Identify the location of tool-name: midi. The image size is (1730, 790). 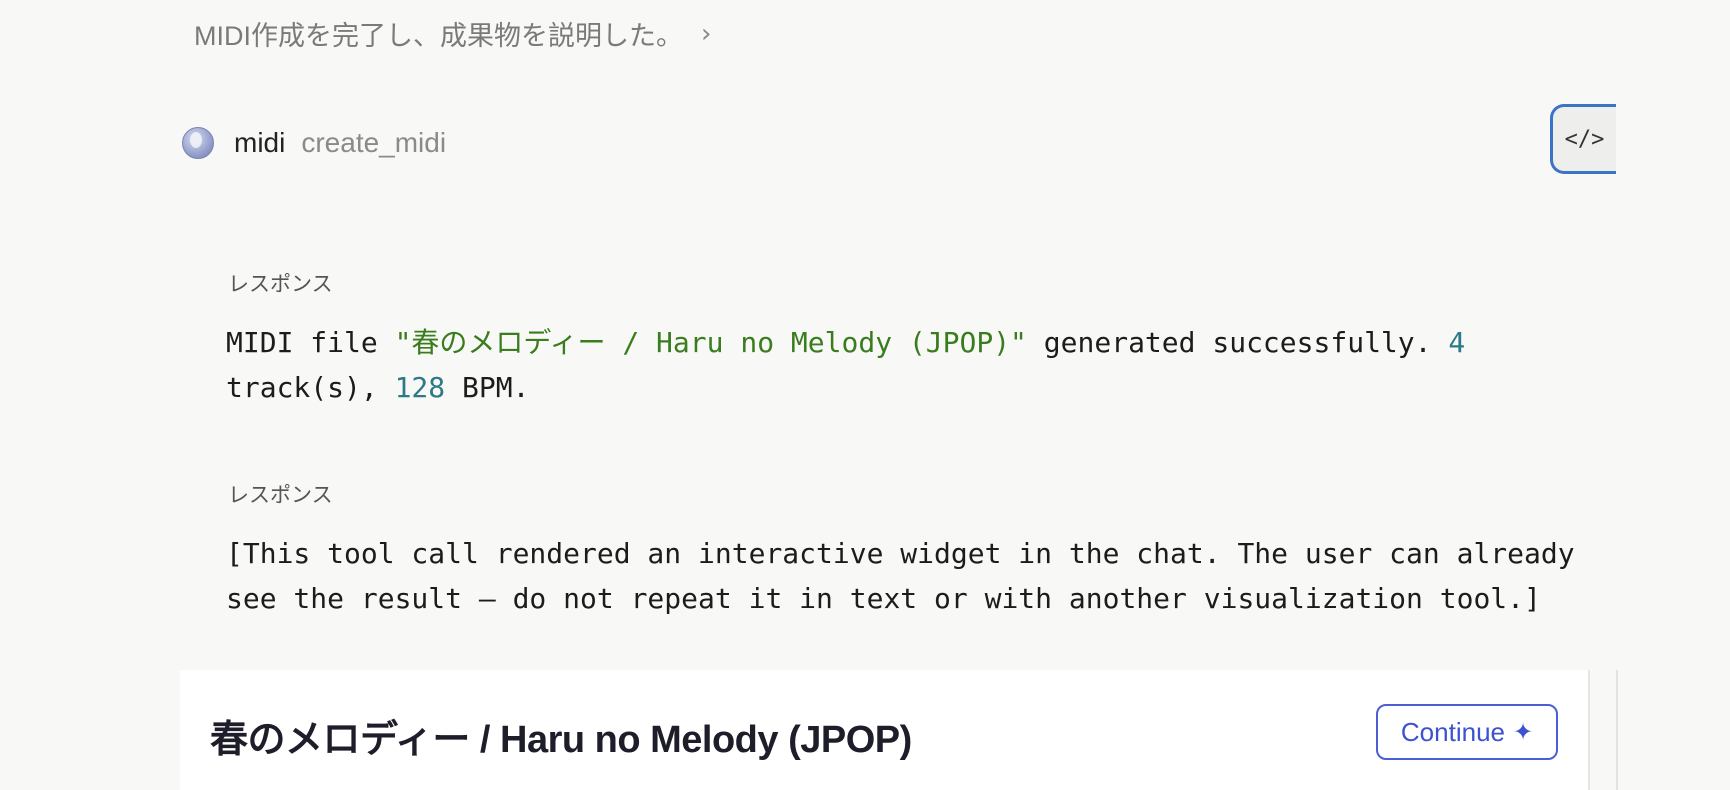
(260, 142).